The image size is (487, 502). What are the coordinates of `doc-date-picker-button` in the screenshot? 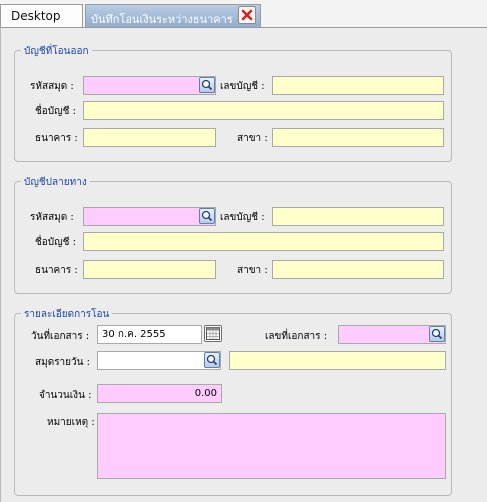 It's located at (213, 333).